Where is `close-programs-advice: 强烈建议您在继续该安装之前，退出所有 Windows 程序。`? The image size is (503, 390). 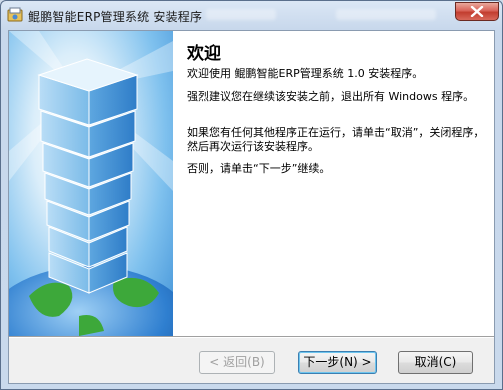 close-programs-advice: 强烈建议您在继续该安装之前，退出所有 Windows 程序。 is located at coordinates (331, 96).